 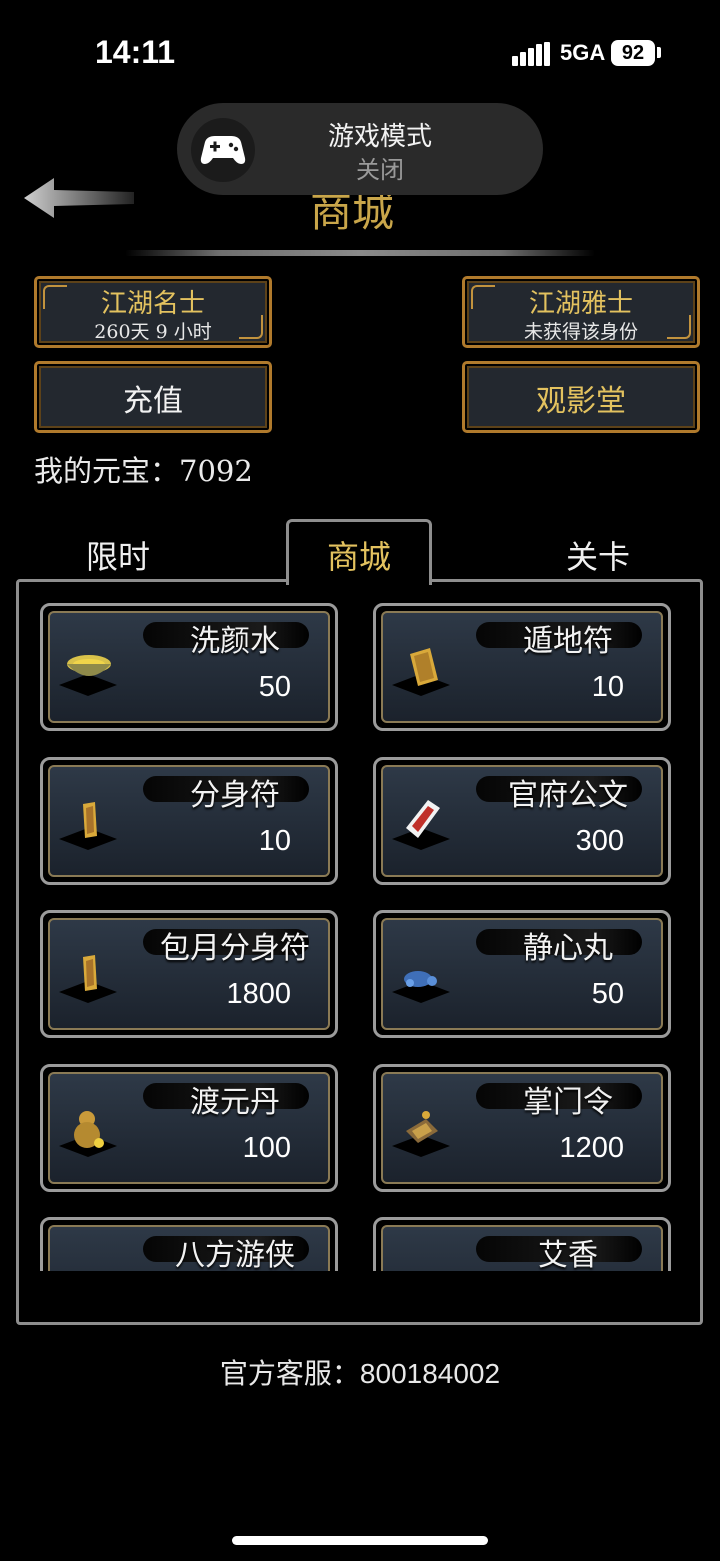 What do you see at coordinates (591, 1148) in the screenshot?
I see `item-price: 1200` at bounding box center [591, 1148].